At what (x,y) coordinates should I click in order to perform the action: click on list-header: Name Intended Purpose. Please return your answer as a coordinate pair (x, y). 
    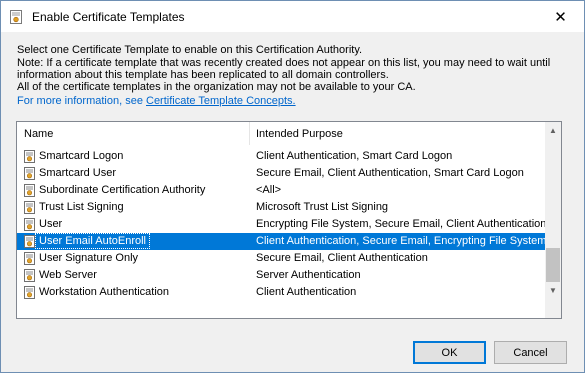
    Looking at the image, I should click on (281, 133).